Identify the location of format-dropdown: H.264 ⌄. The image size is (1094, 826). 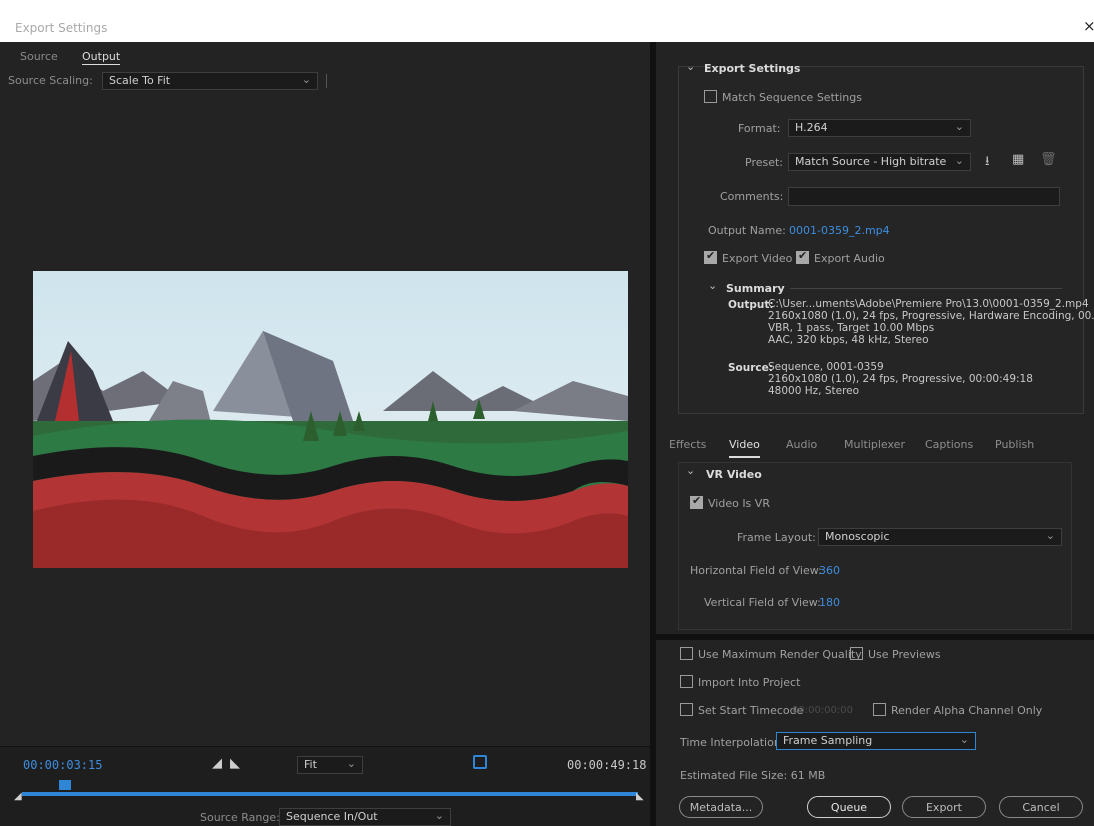
(879, 128).